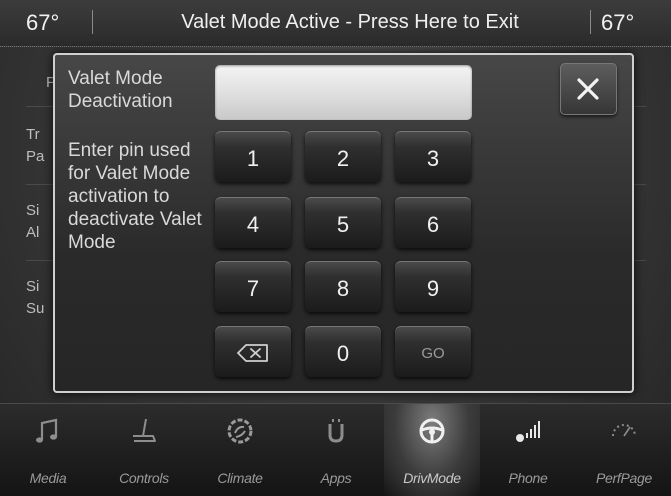  Describe the element at coordinates (47, 430) in the screenshot. I see `music-note-icon` at that location.